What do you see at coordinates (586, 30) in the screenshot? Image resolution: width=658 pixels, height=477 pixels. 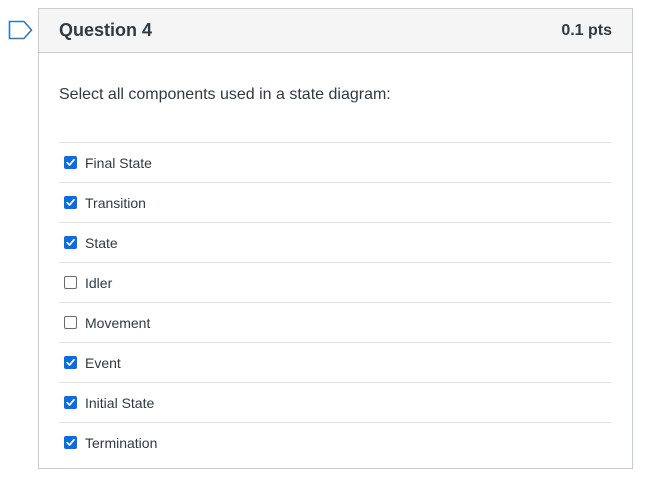 I see `question-points: 0.1 pts` at bounding box center [586, 30].